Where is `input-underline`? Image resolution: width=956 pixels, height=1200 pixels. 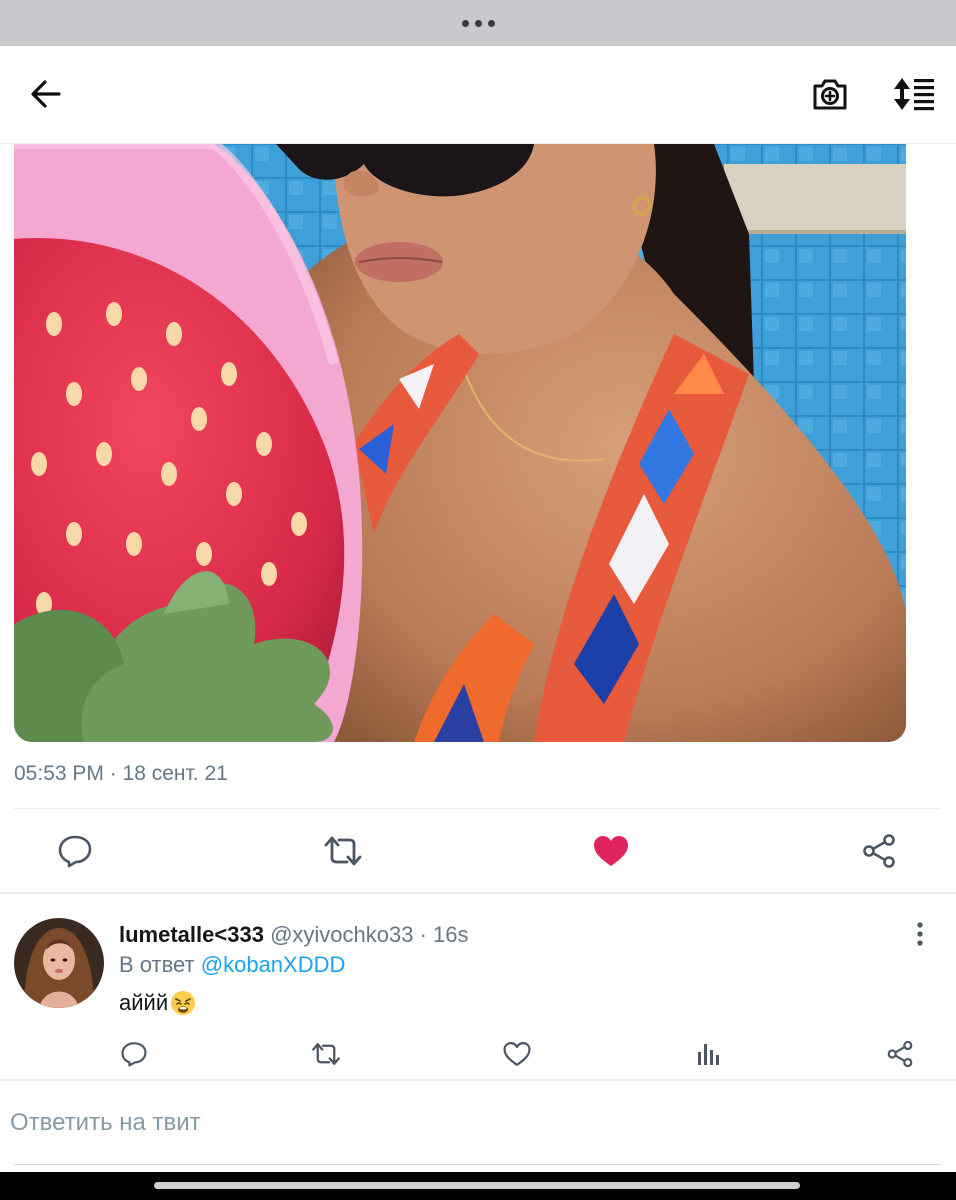
input-underline is located at coordinates (477, 1164).